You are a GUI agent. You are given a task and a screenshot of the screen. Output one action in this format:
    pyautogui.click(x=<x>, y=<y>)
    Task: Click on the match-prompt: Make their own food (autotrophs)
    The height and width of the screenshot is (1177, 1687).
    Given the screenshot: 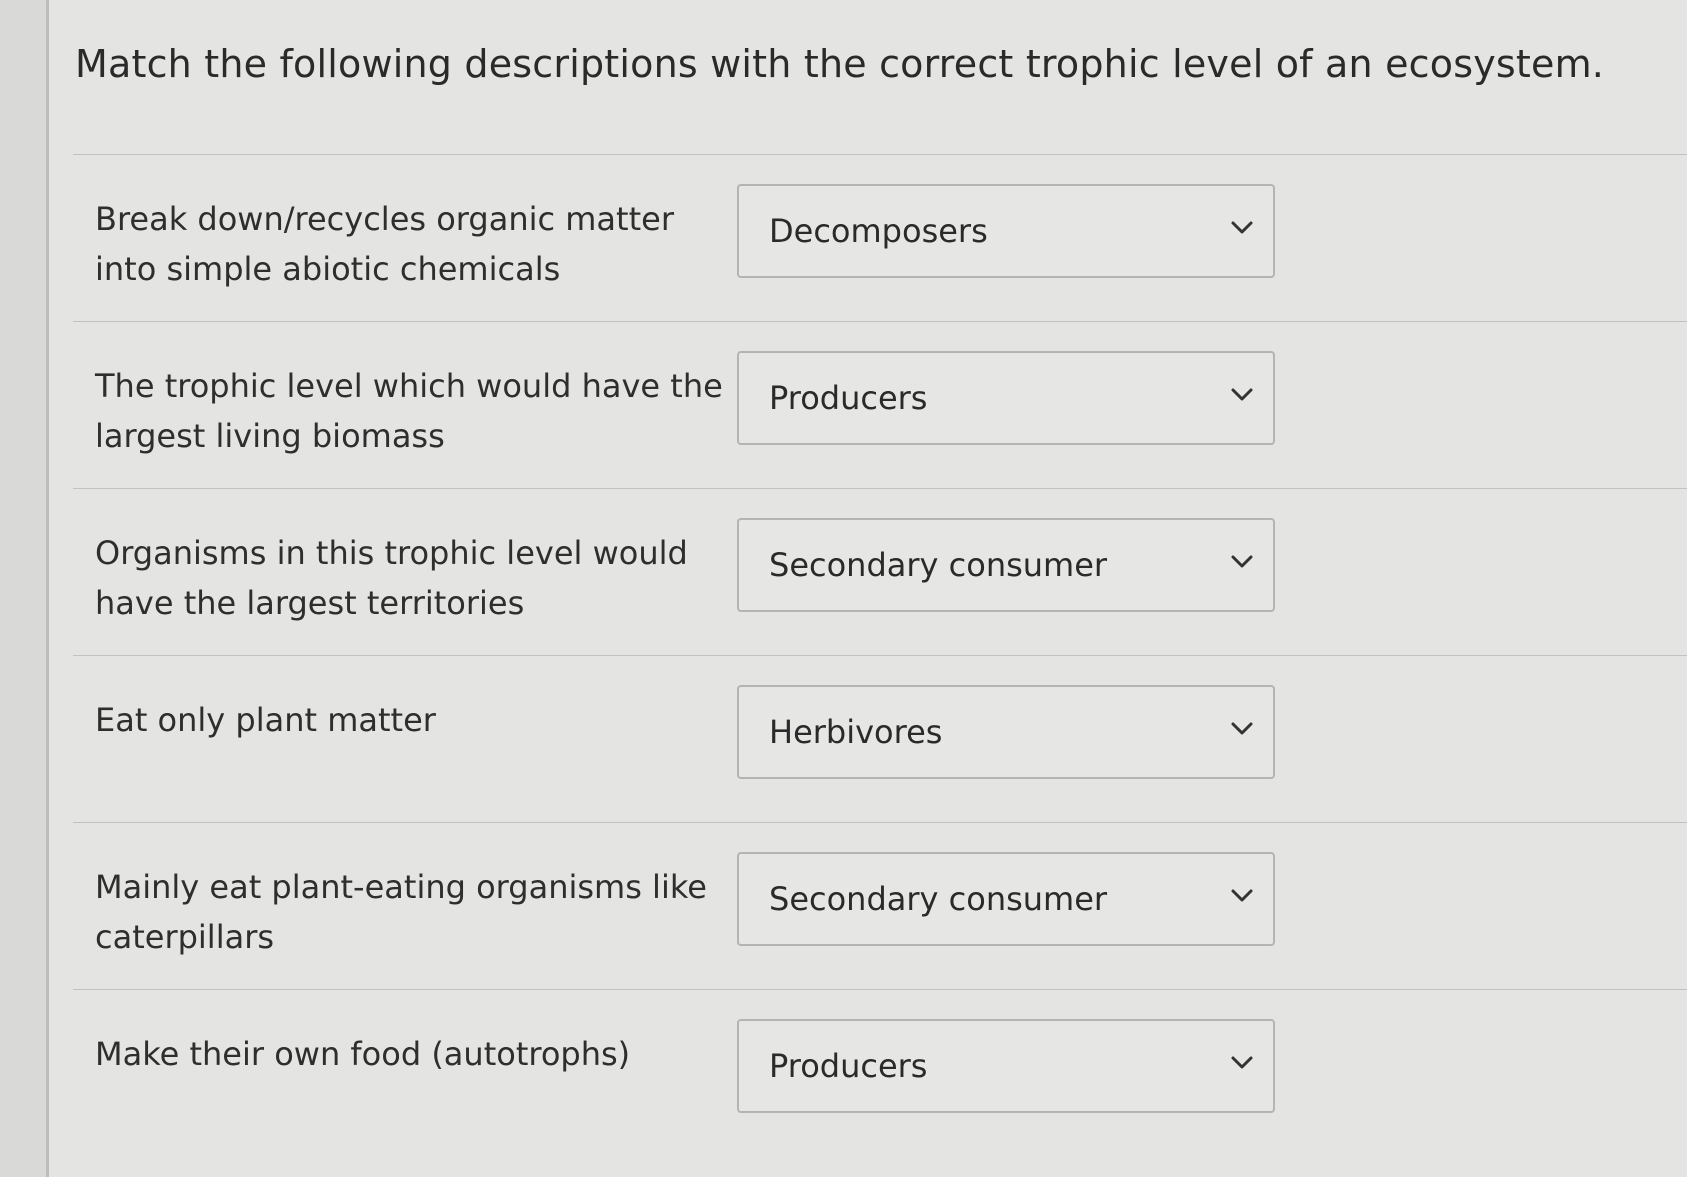 What is the action you would take?
    pyautogui.click(x=363, y=1054)
    